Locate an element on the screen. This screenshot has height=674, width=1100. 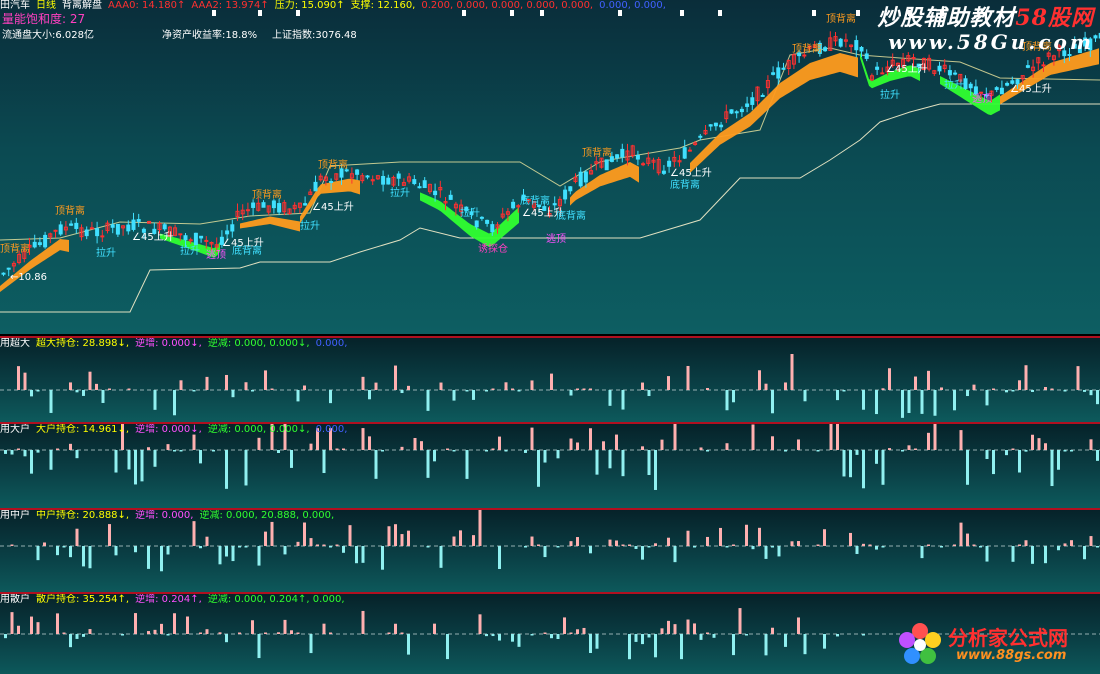
rise45-signal: ∠45上升 is located at coordinates (333, 207).